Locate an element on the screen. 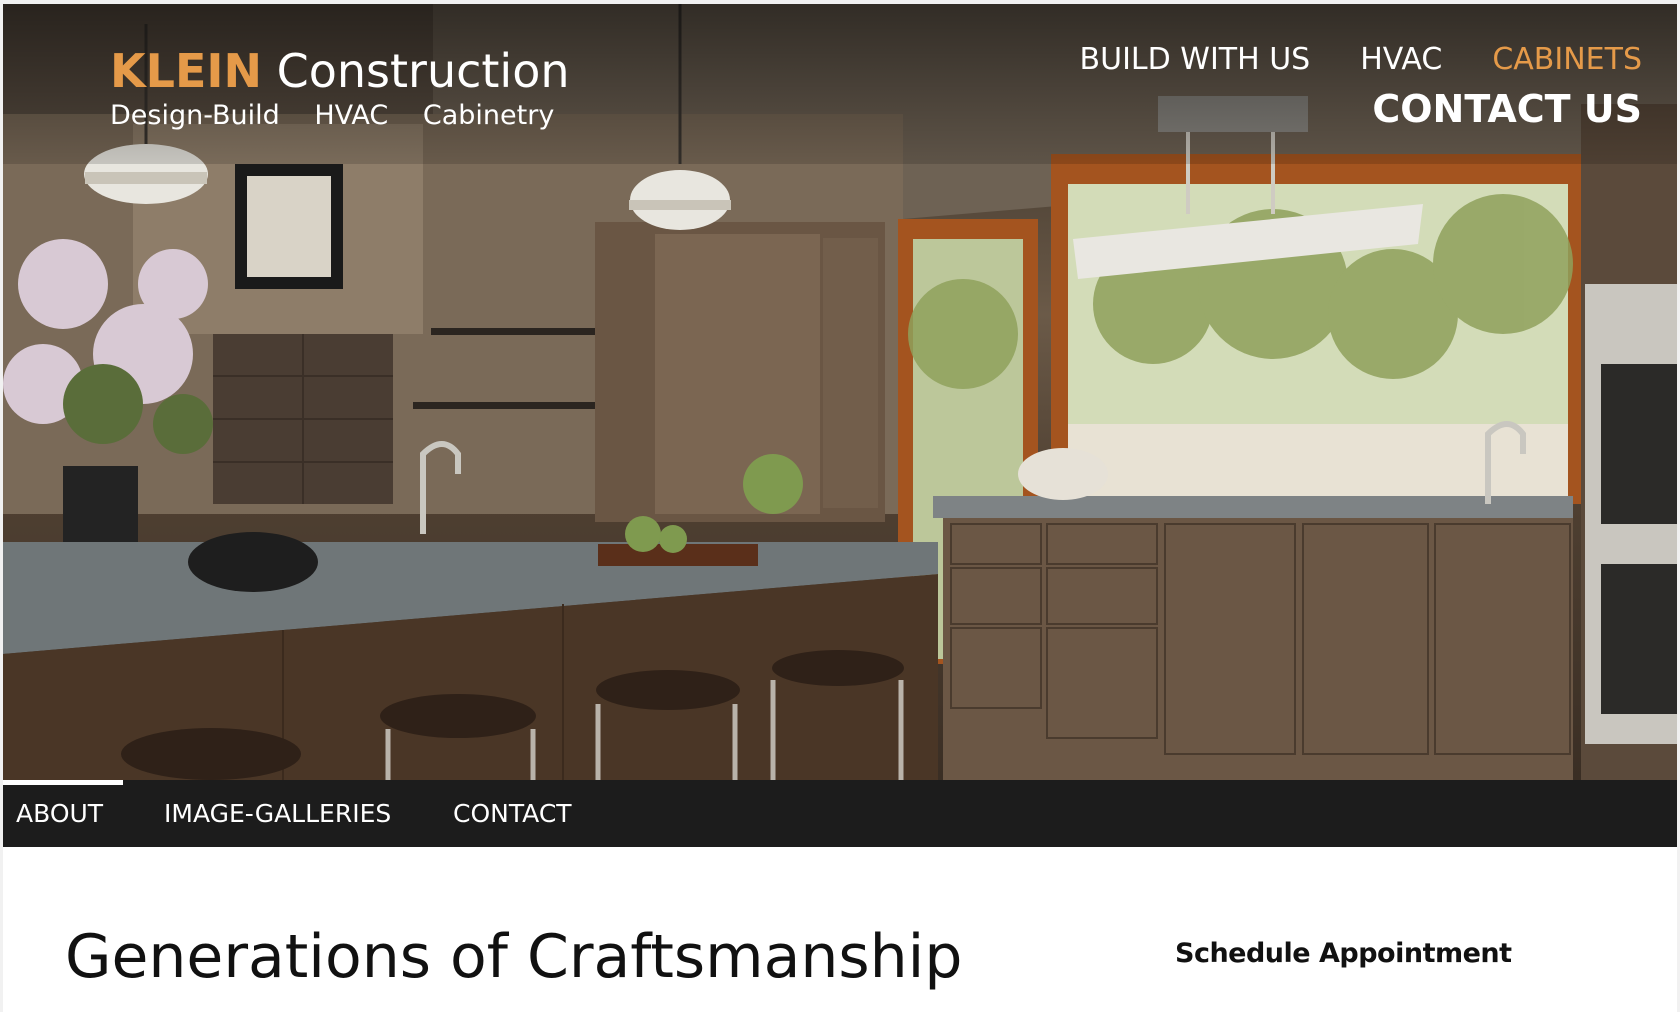 This screenshot has height=1012, width=1680. section-tabs: ABOUT IMAGE-GALLERIES CONTACT is located at coordinates (840, 813).